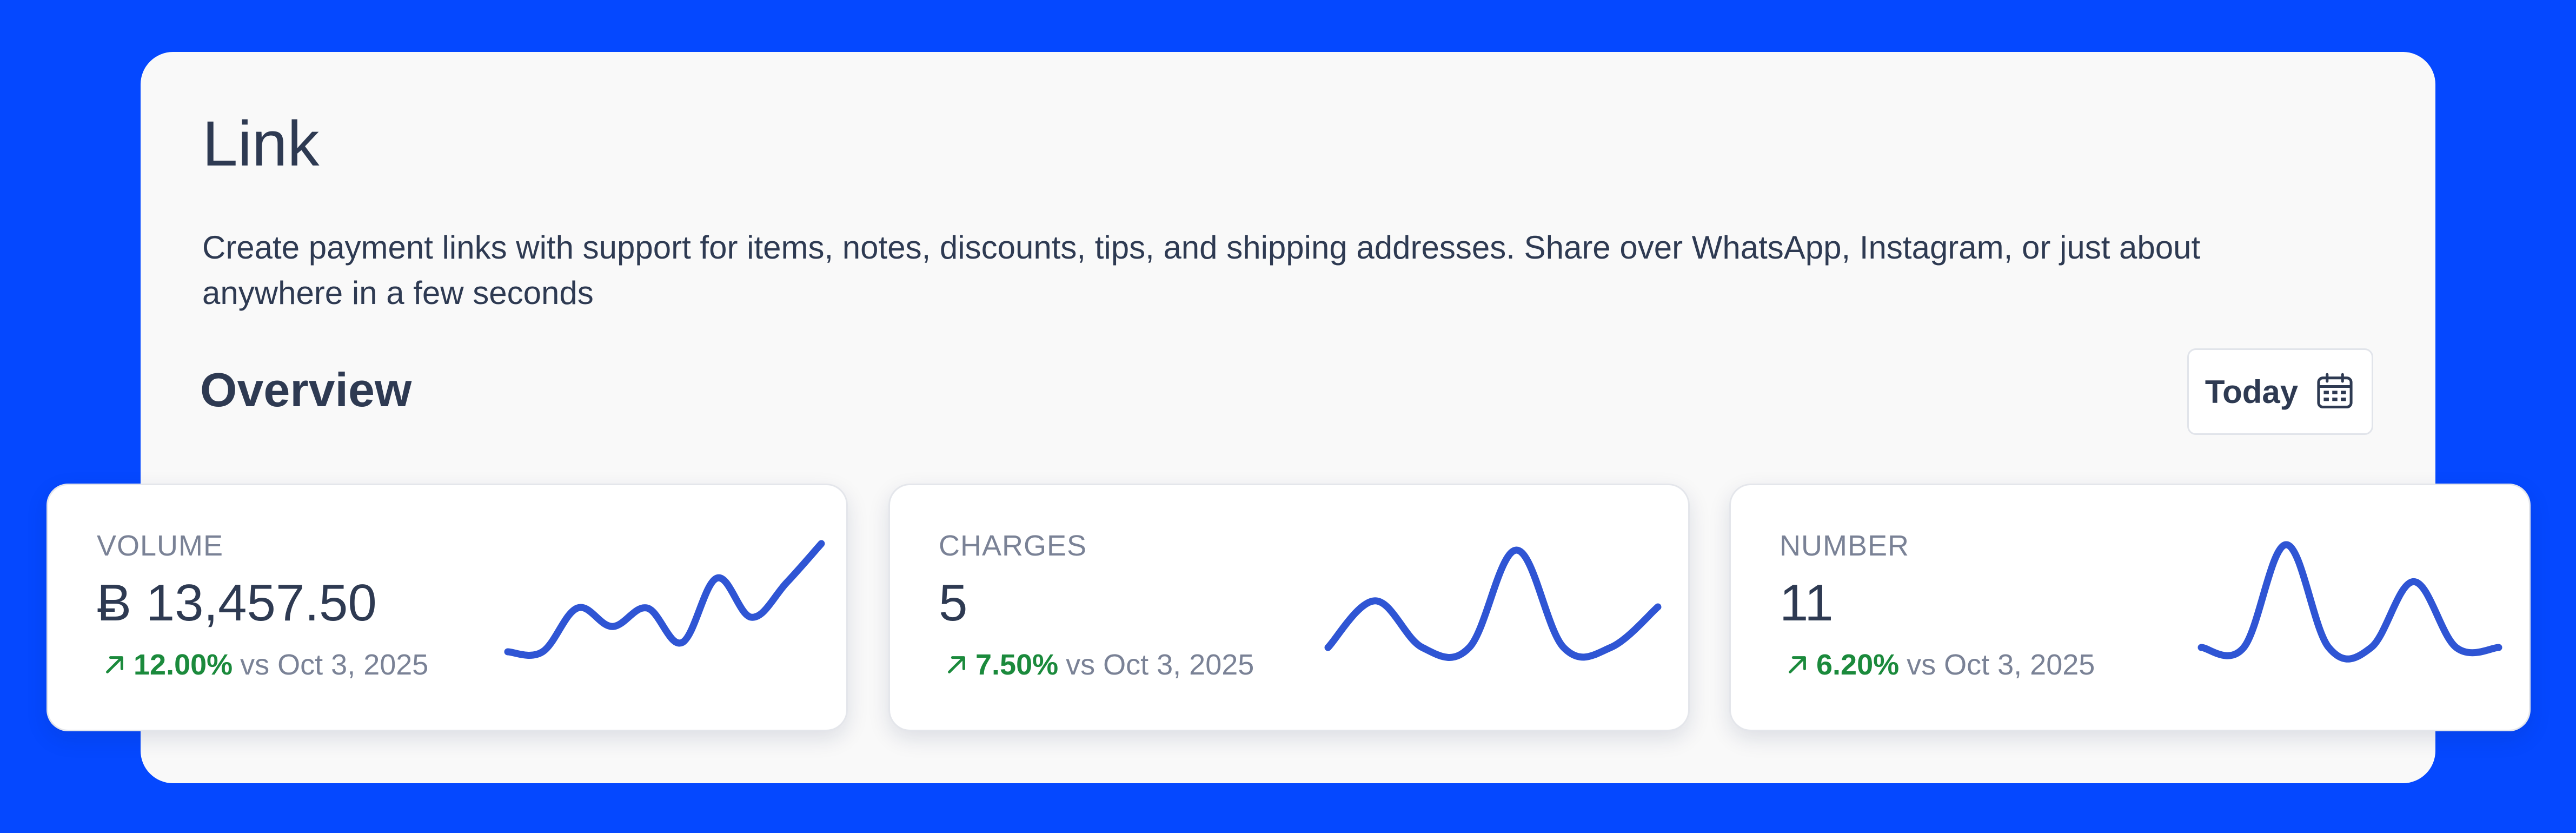 This screenshot has width=2576, height=833. I want to click on metric-change: 12.00% vs Oct 3, 2025, so click(265, 664).